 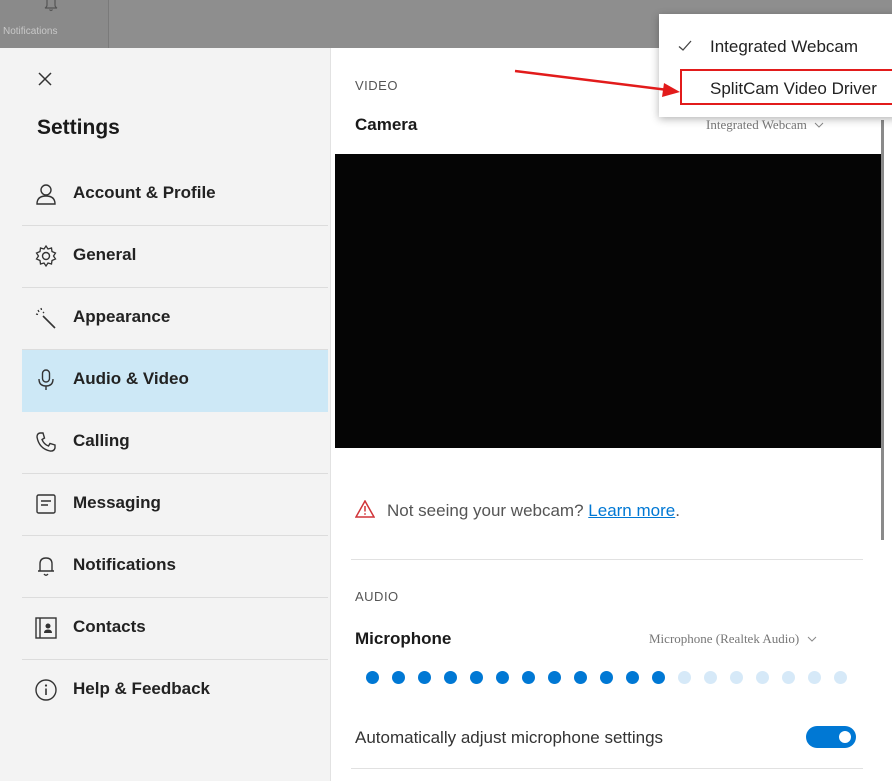 I want to click on check-icon, so click(x=685, y=45).